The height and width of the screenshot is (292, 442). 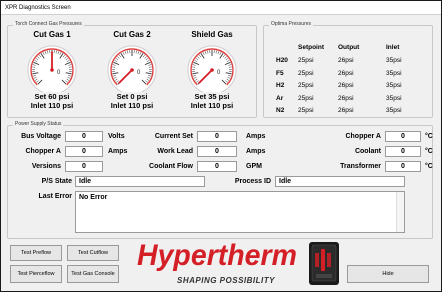 What do you see at coordinates (291, 24) in the screenshot?
I see `optima-group-label: Optima Pressures` at bounding box center [291, 24].